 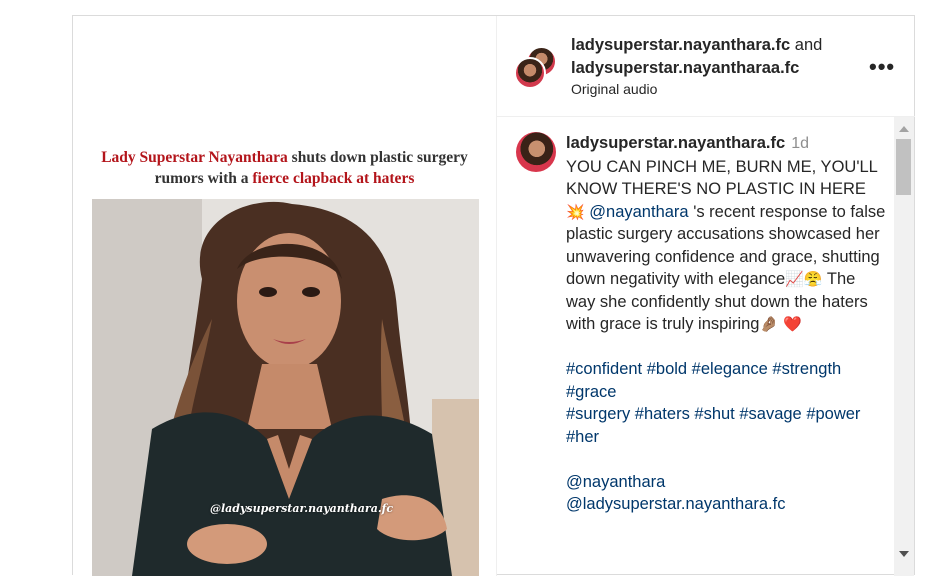 I want to click on header-user-line-2: ladysuperstar.nayantharaa.fc, so click(x=685, y=68).